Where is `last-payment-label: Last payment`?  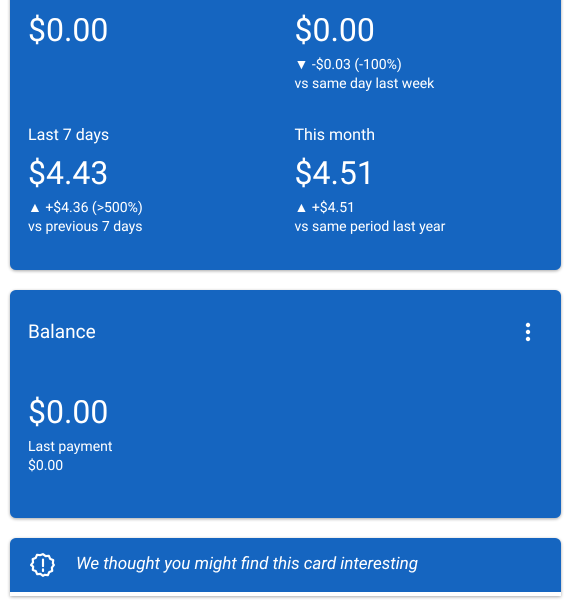 last-payment-label: Last payment is located at coordinates (70, 447).